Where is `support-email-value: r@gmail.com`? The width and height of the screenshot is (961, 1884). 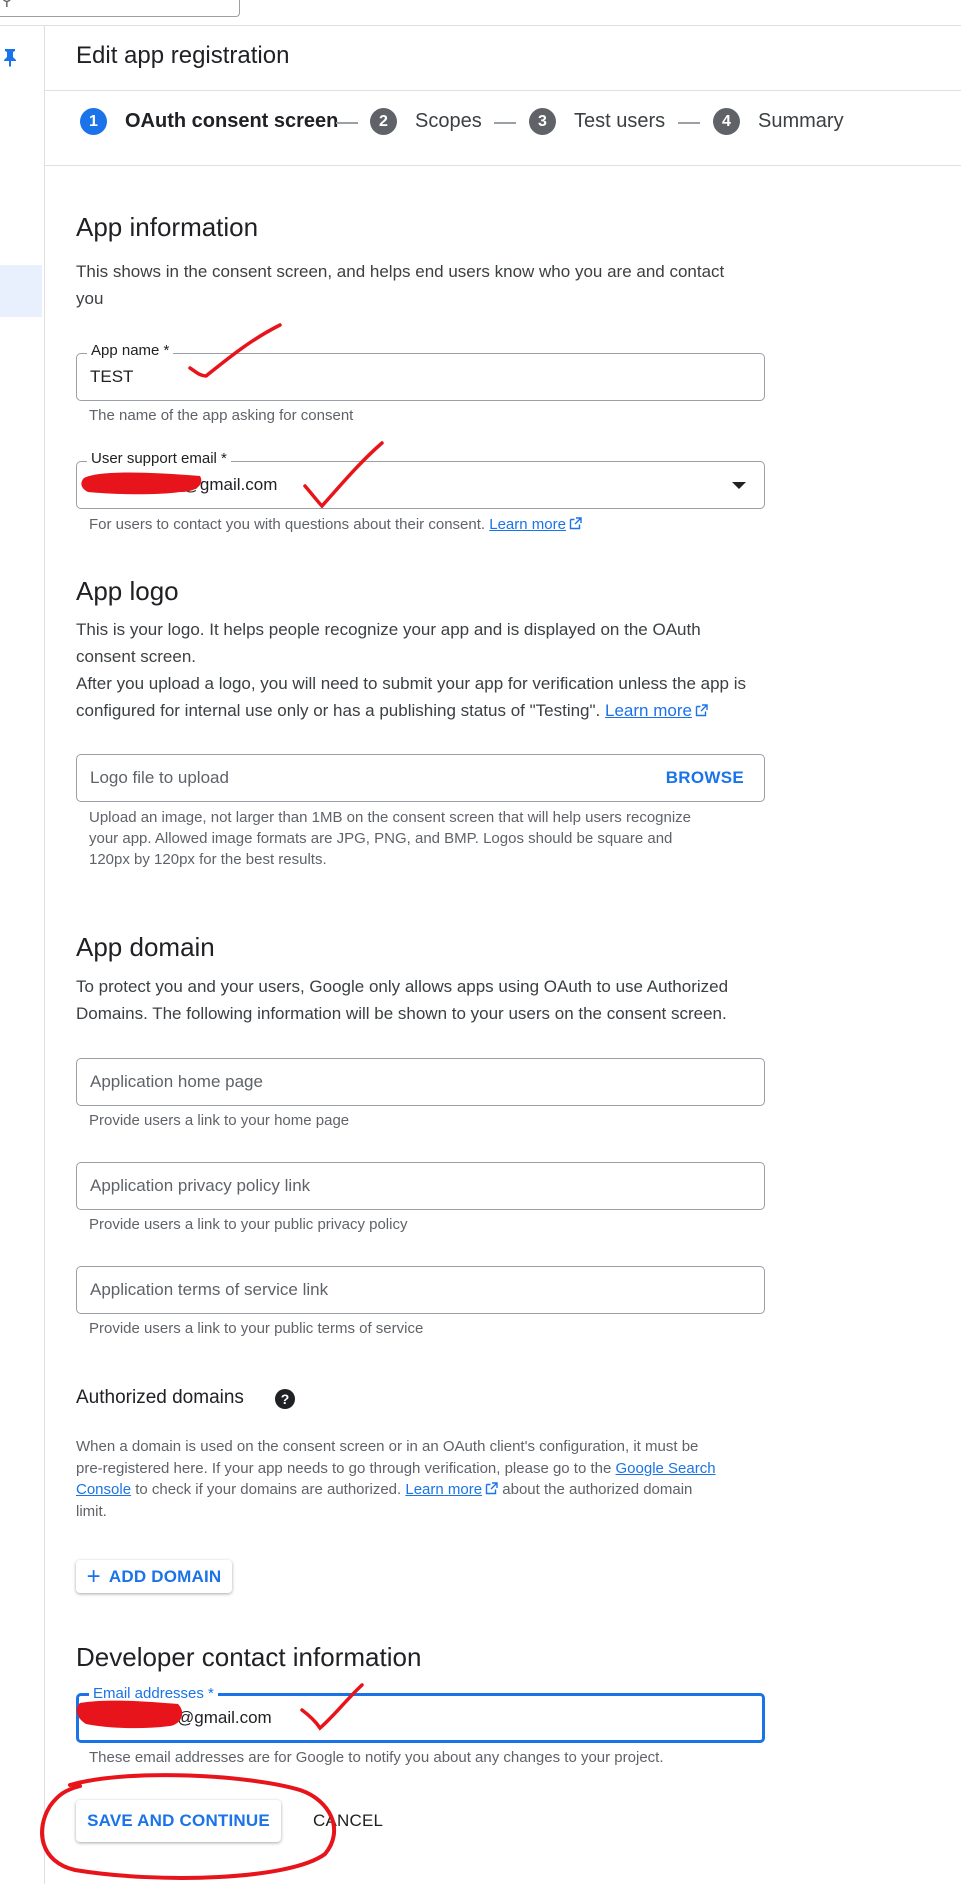
support-email-value: r@gmail.com is located at coordinates (227, 484).